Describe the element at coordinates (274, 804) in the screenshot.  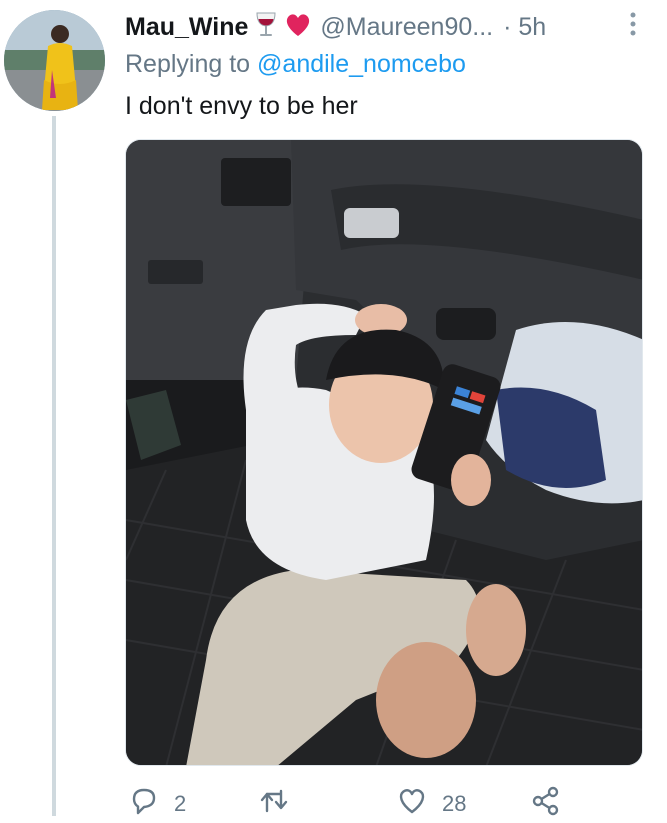
I see `retweet-icon` at that location.